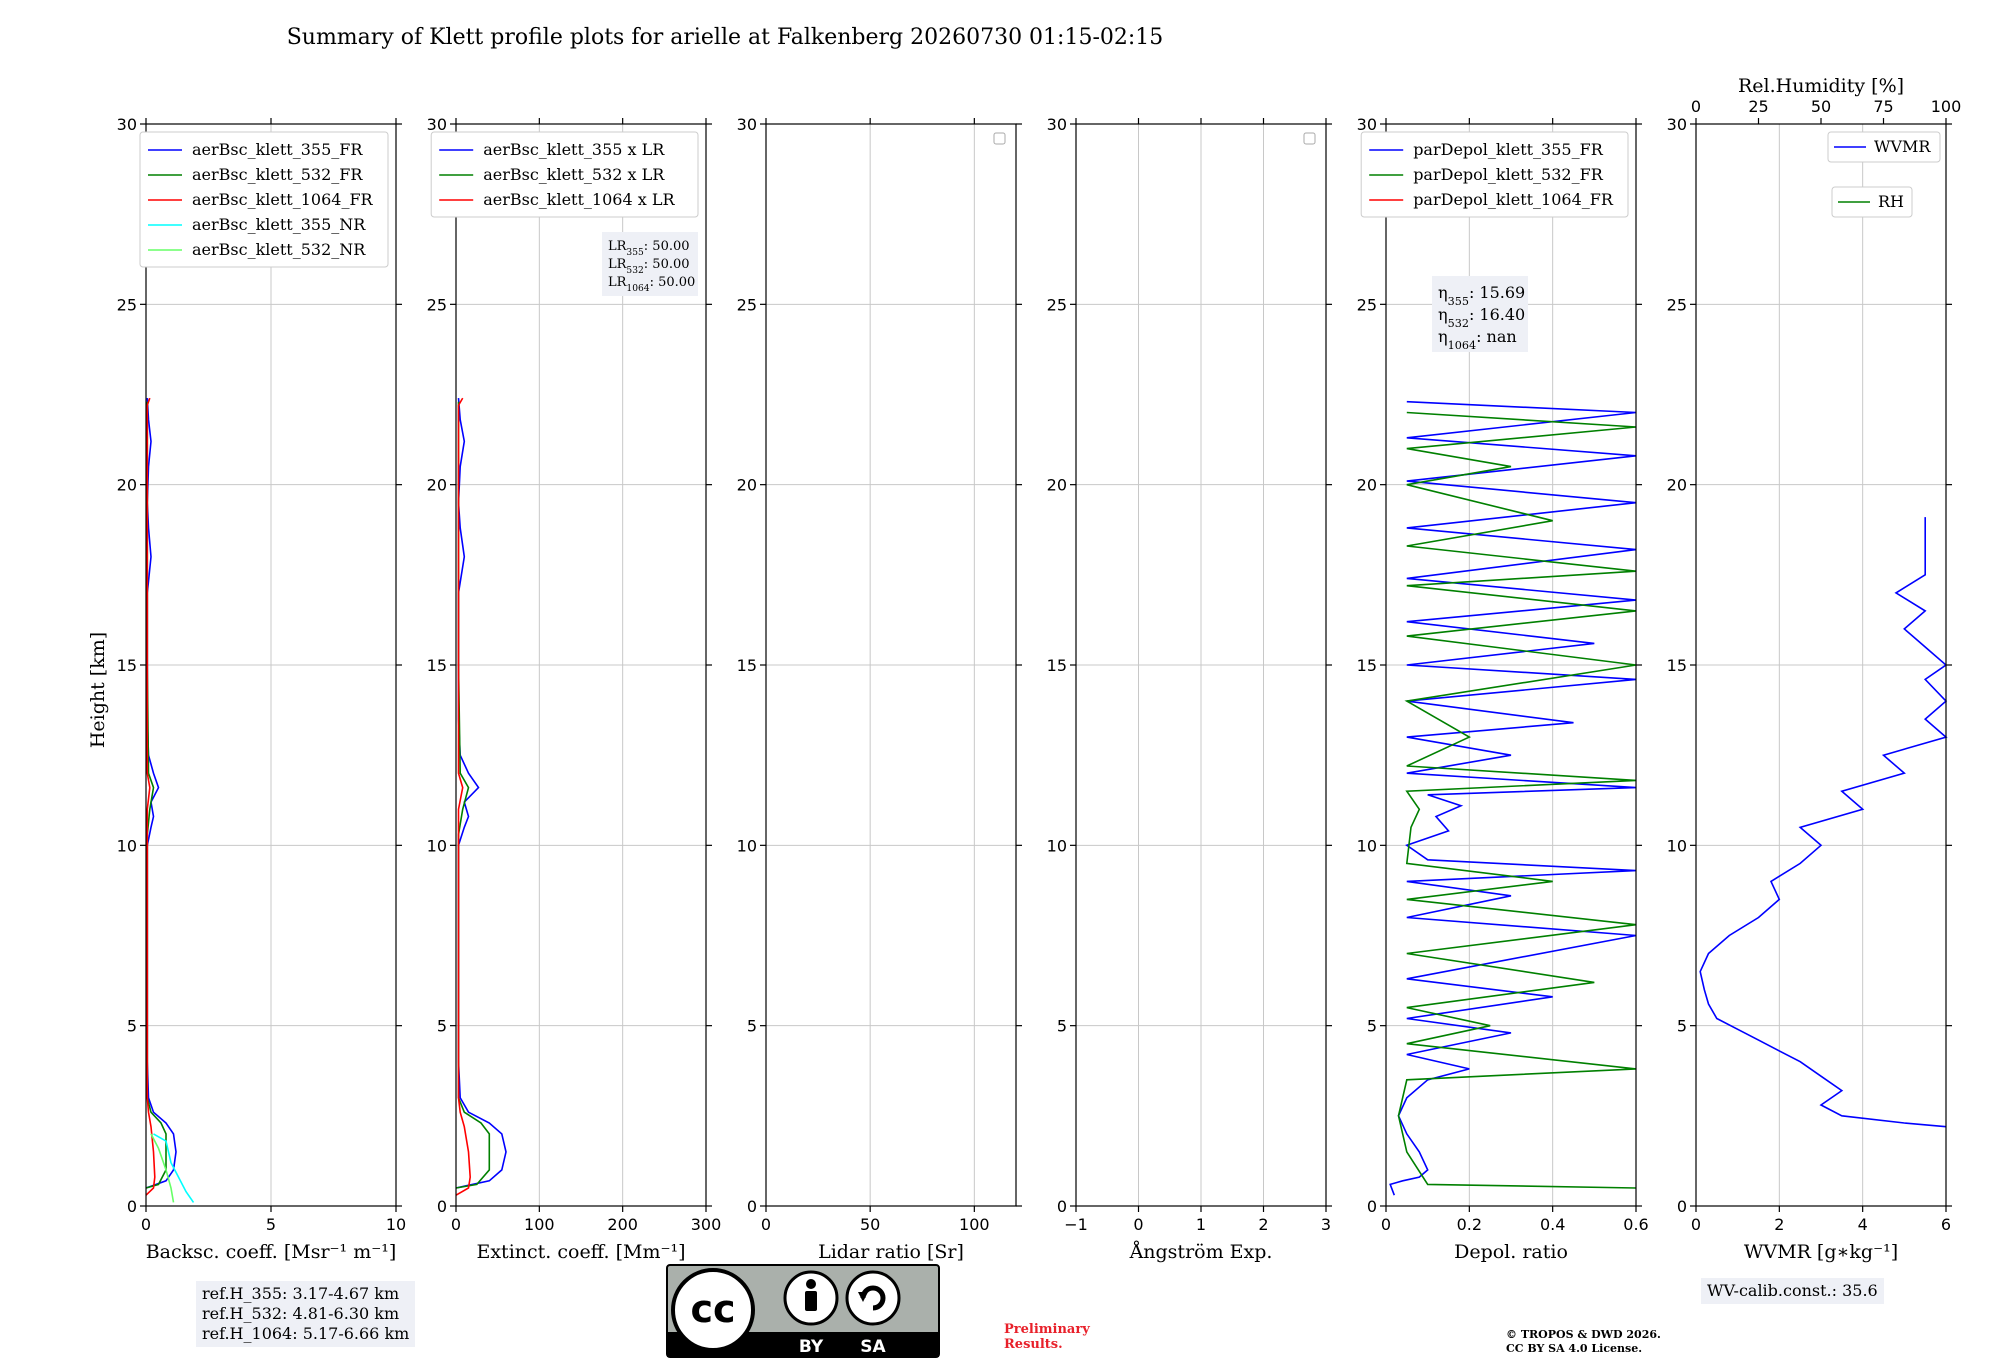 The image size is (2000, 1360). What do you see at coordinates (277, 149) in the screenshot?
I see `legend-label: aerBsc_klett_355_FR` at bounding box center [277, 149].